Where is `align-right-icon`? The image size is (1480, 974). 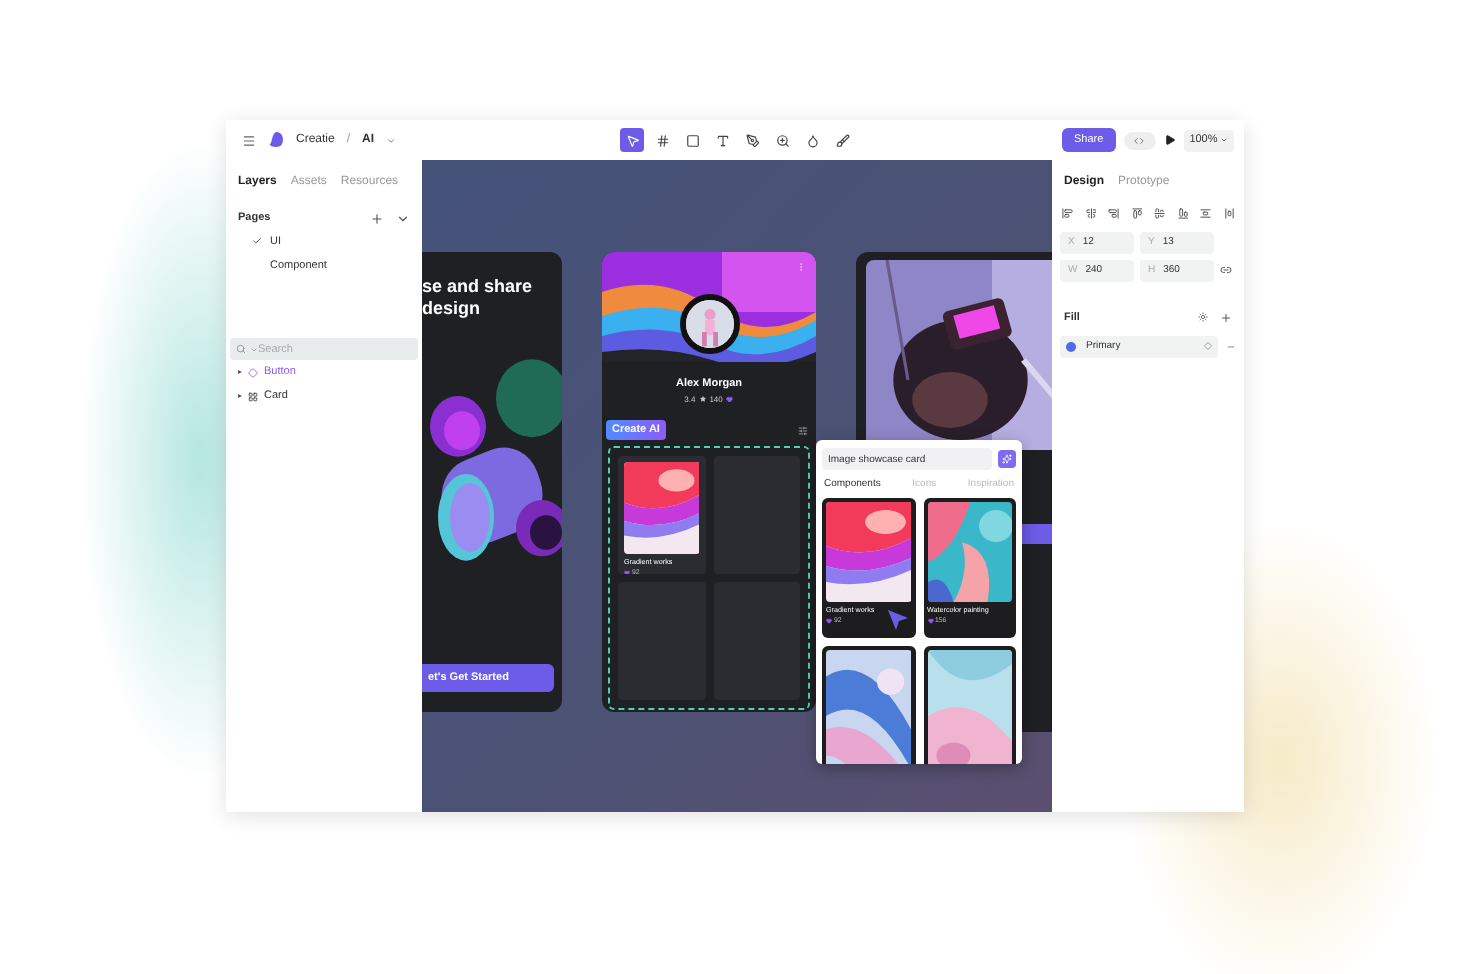
align-right-icon is located at coordinates (1113, 213).